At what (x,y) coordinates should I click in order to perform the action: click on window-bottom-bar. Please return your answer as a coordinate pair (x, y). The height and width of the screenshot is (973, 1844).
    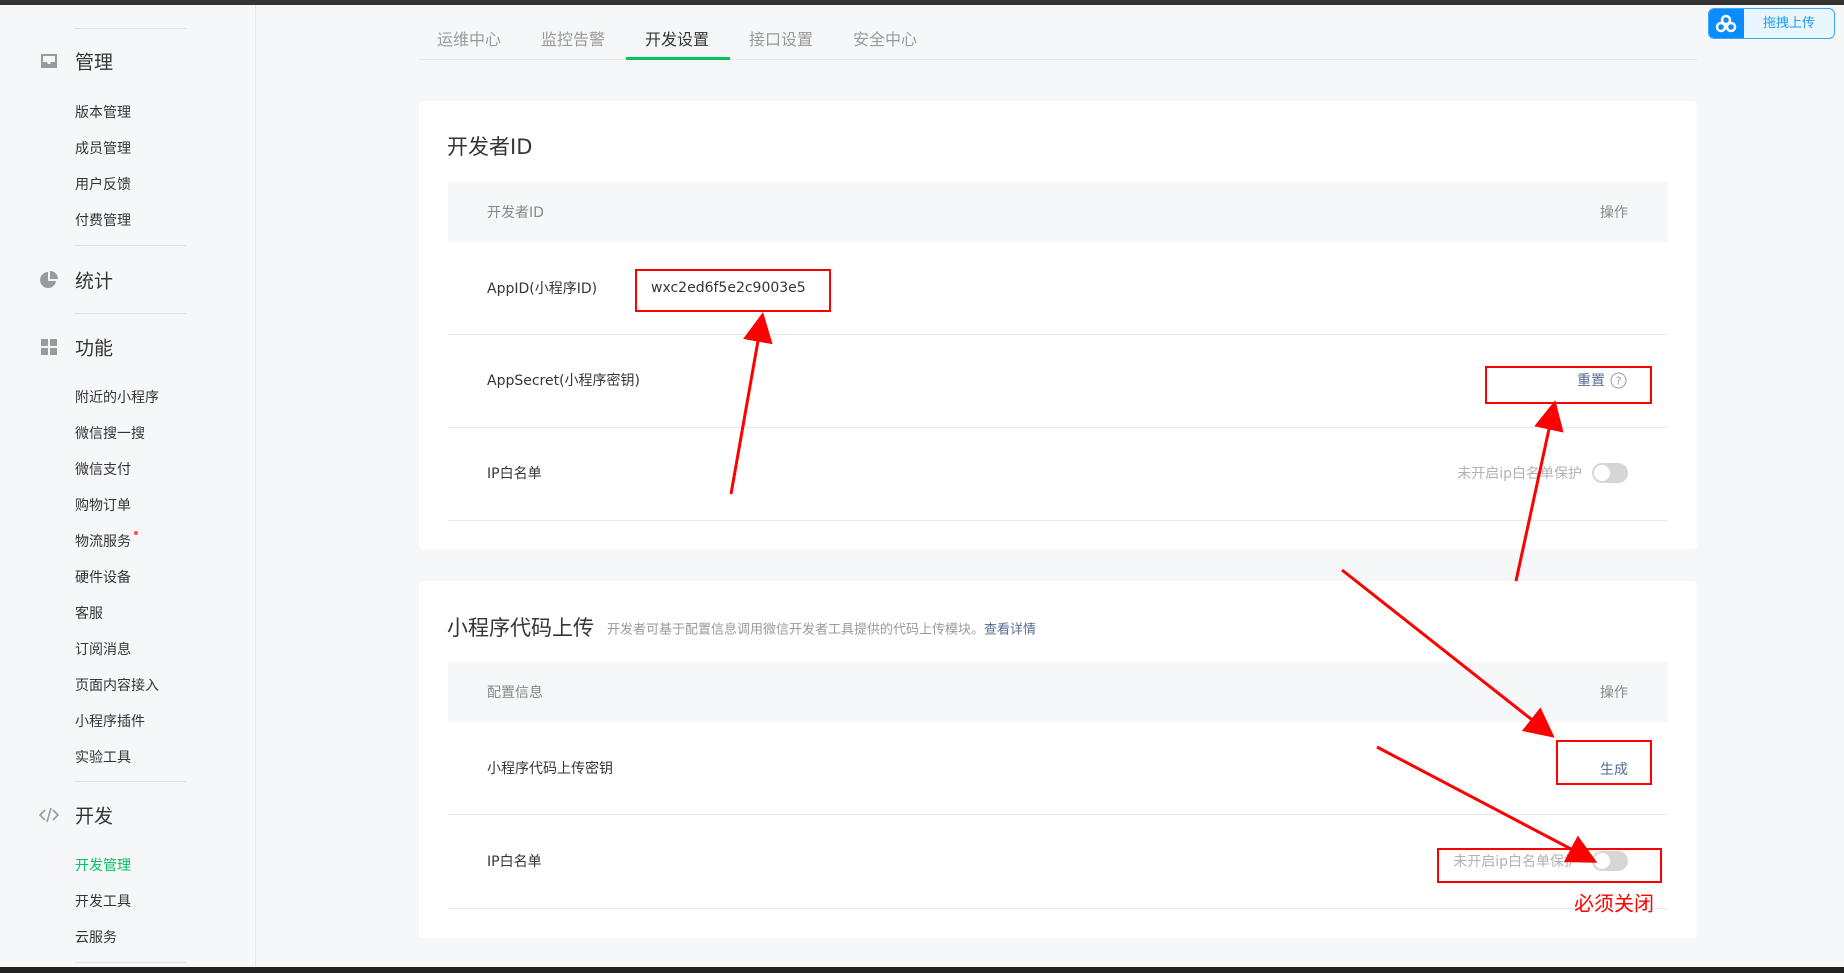
    Looking at the image, I should click on (922, 970).